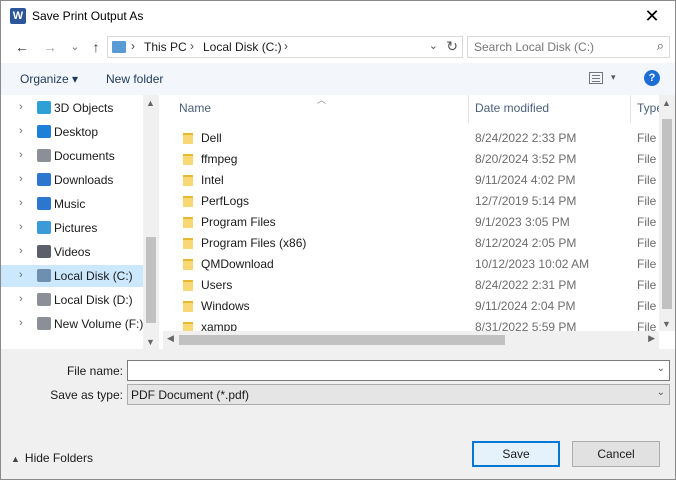 The width and height of the screenshot is (676, 480). What do you see at coordinates (411, 159) in the screenshot?
I see `table-row: ffmpeg 8/20/2024 3:52 PM File` at bounding box center [411, 159].